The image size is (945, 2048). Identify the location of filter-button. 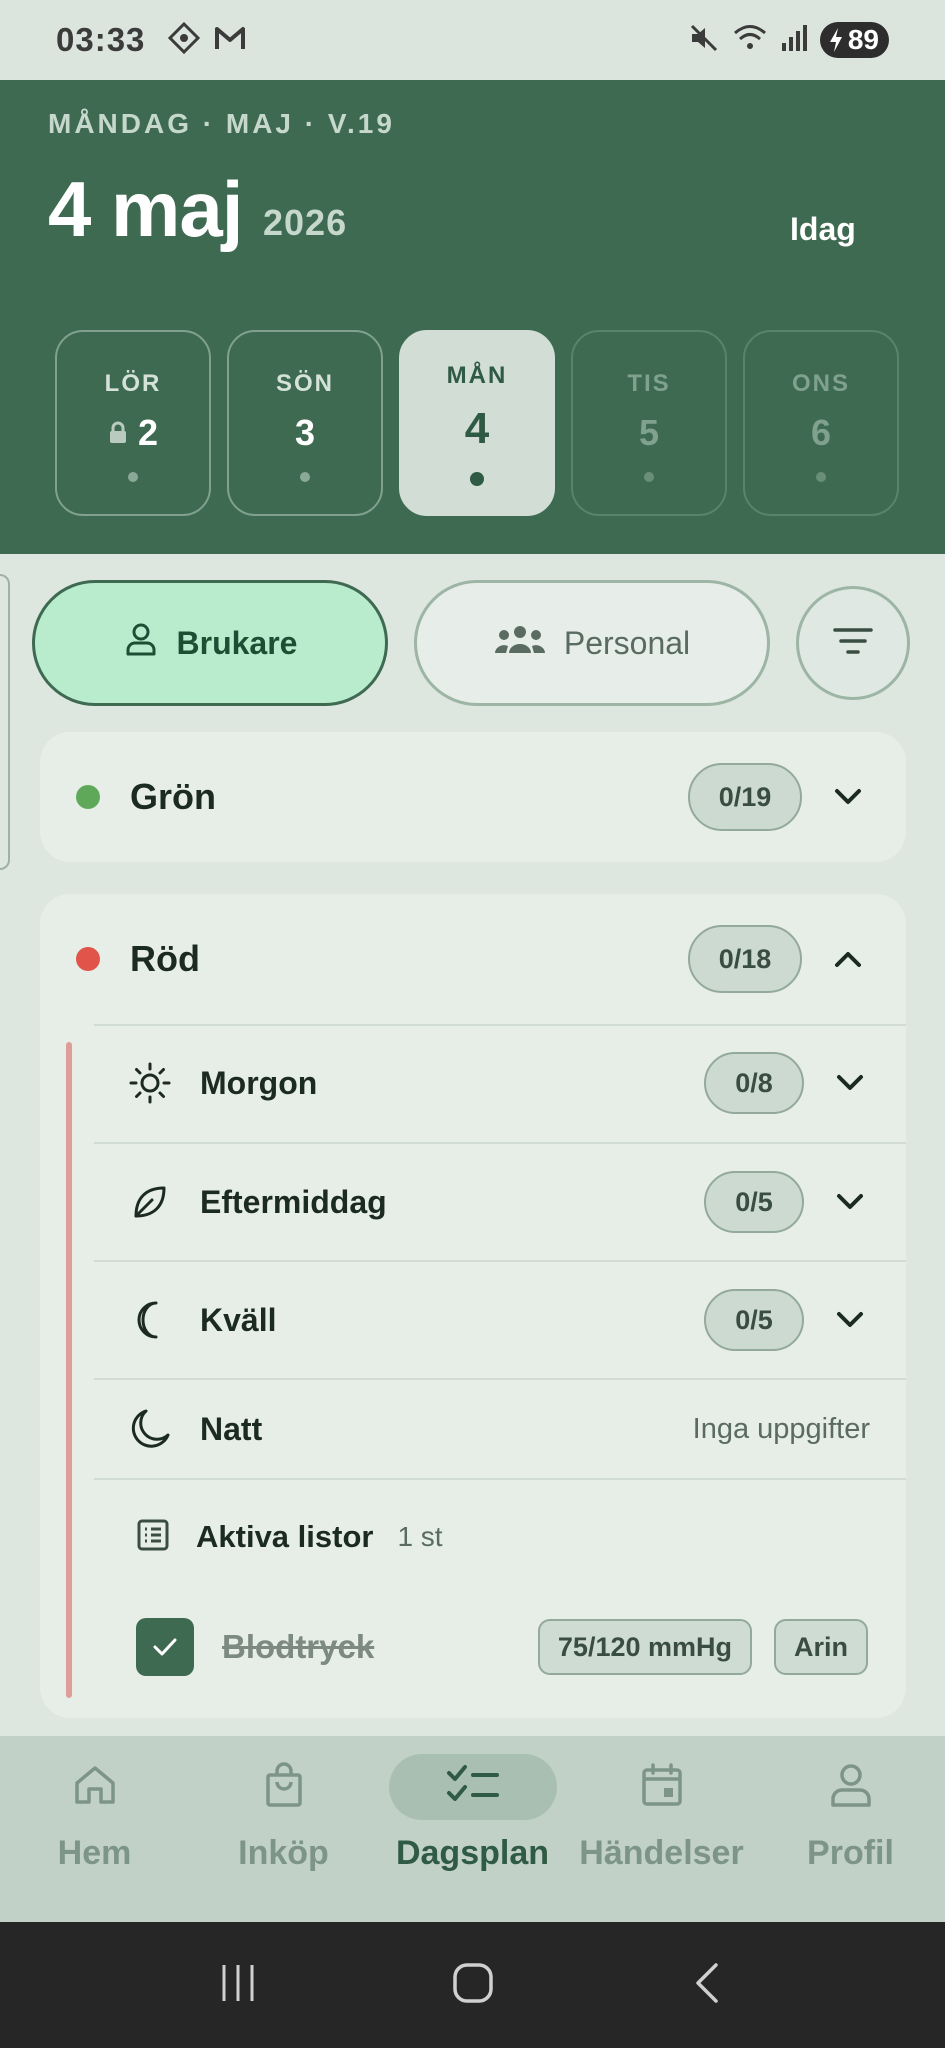
(853, 643).